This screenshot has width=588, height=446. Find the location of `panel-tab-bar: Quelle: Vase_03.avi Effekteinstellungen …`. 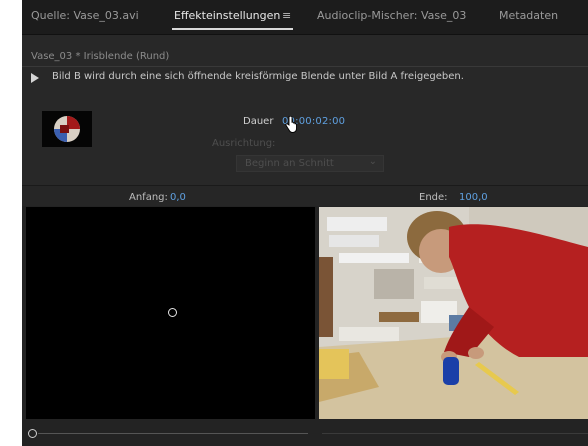

panel-tab-bar: Quelle: Vase_03.avi Effekteinstellungen … is located at coordinates (305, 17).